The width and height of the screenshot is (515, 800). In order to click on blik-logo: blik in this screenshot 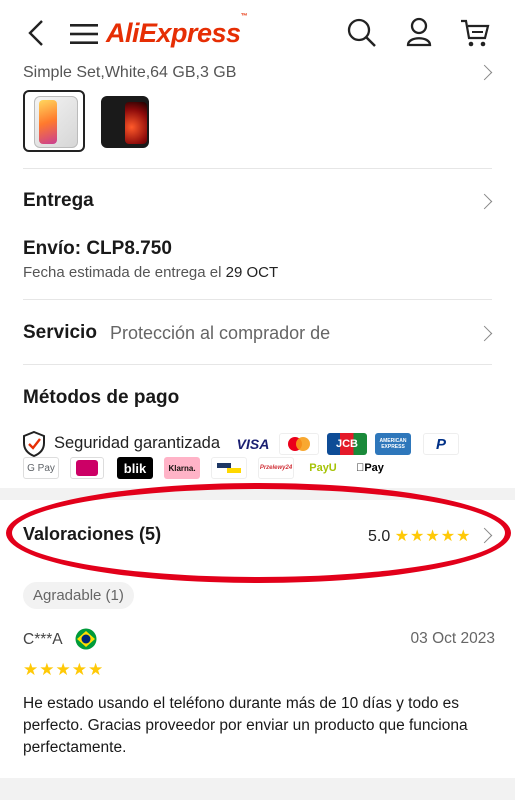, I will do `click(135, 468)`.